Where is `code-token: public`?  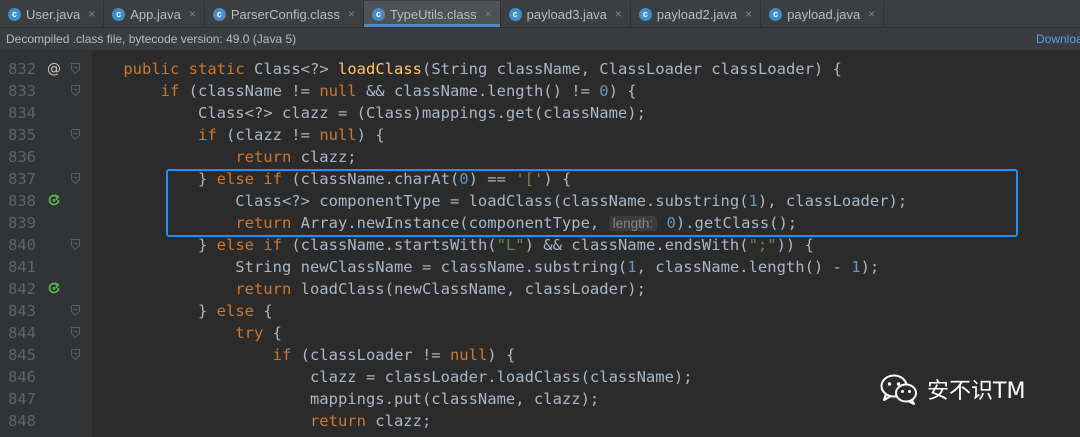 code-token: public is located at coordinates (151, 69).